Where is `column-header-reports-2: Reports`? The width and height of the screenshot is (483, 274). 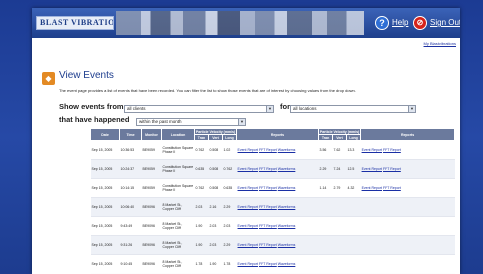 column-header-reports-2: Reports is located at coordinates (408, 134).